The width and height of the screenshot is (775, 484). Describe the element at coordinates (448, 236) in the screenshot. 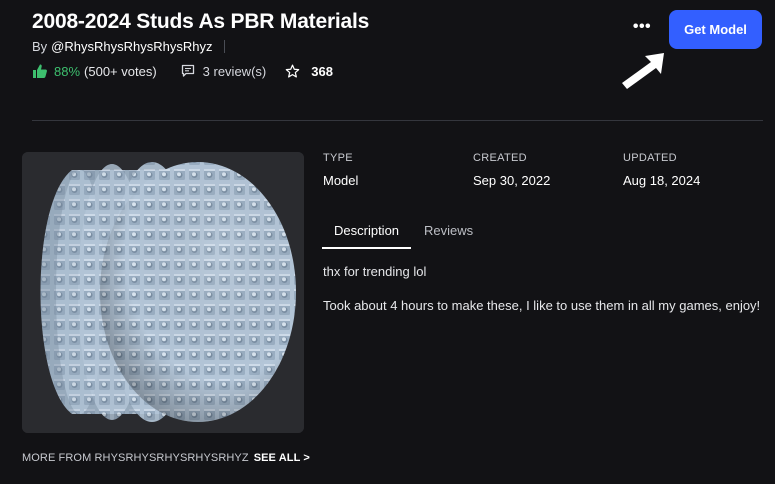

I see `tab-reviews: Reviews` at that location.